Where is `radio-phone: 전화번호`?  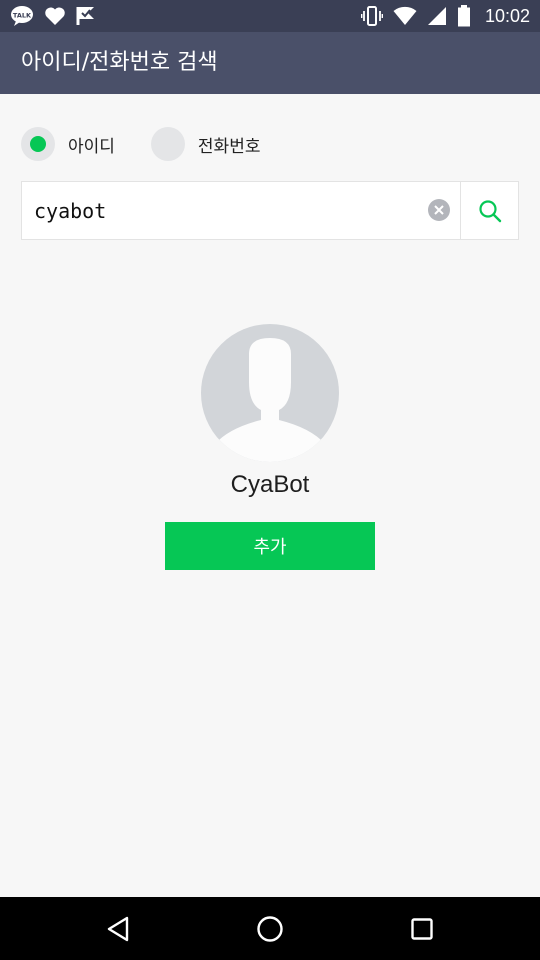 radio-phone: 전화번호 is located at coordinates (205, 144).